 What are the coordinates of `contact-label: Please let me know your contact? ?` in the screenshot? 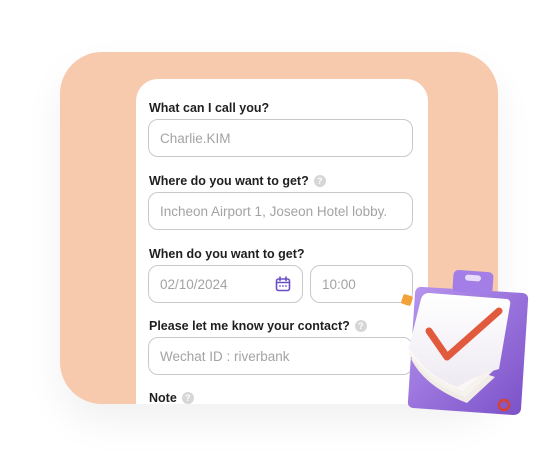 It's located at (258, 326).